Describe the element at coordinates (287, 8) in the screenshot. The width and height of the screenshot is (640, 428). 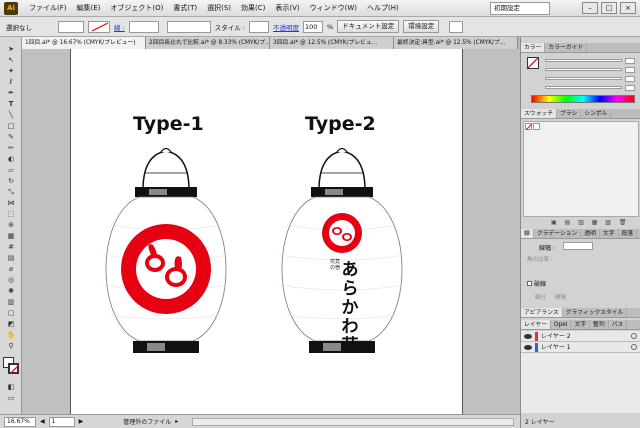
I see `menu-view: 表示(V)` at that location.